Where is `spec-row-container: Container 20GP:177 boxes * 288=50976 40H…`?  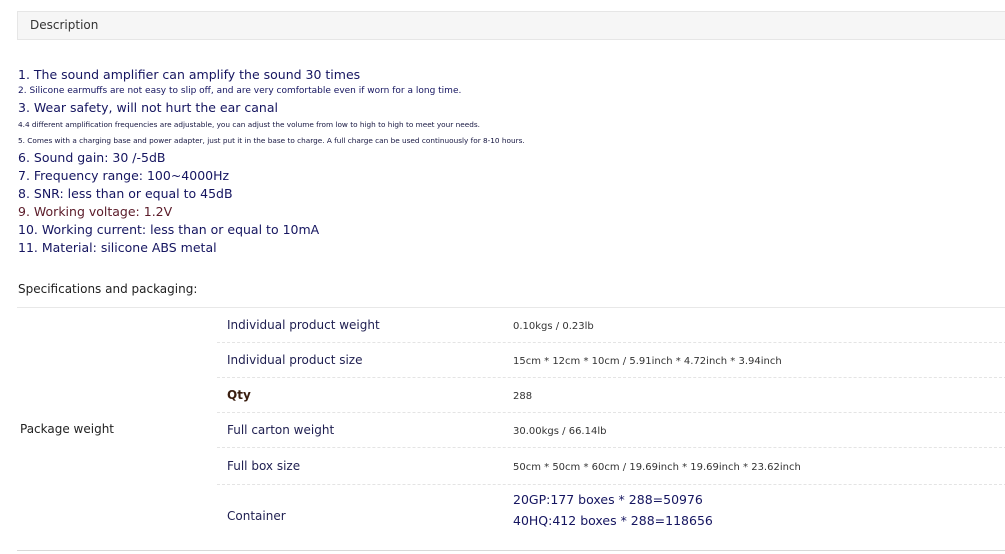 spec-row-container: Container 20GP:177 boxes * 288=50976 40H… is located at coordinates (611, 518).